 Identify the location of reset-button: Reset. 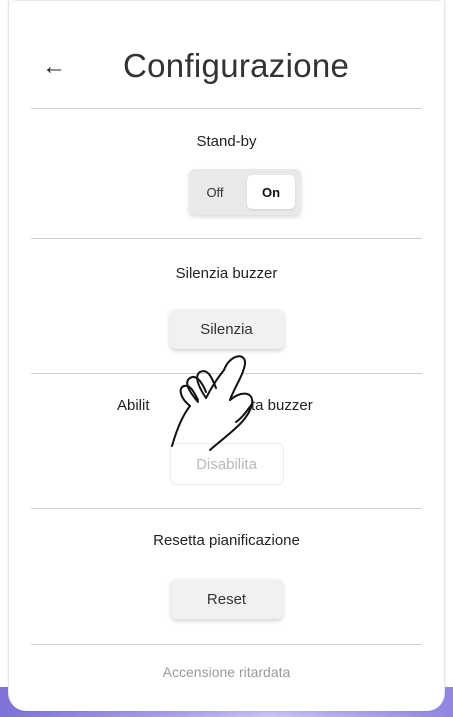
(226, 599).